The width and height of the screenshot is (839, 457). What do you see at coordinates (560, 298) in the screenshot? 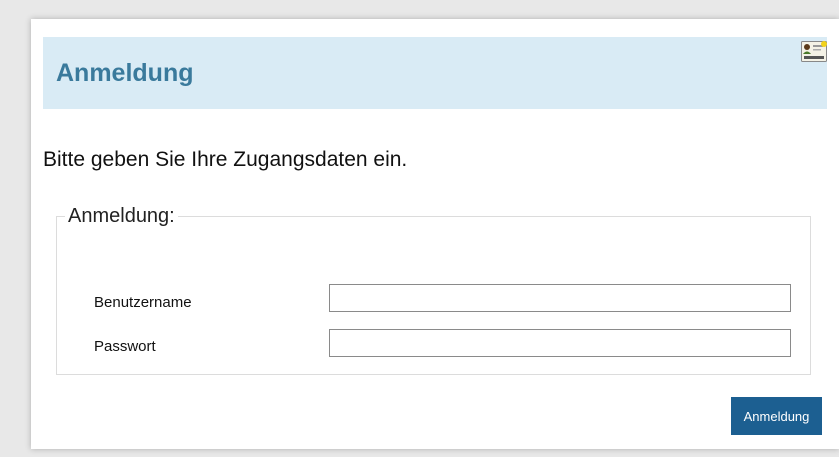
I see `username-input` at bounding box center [560, 298].